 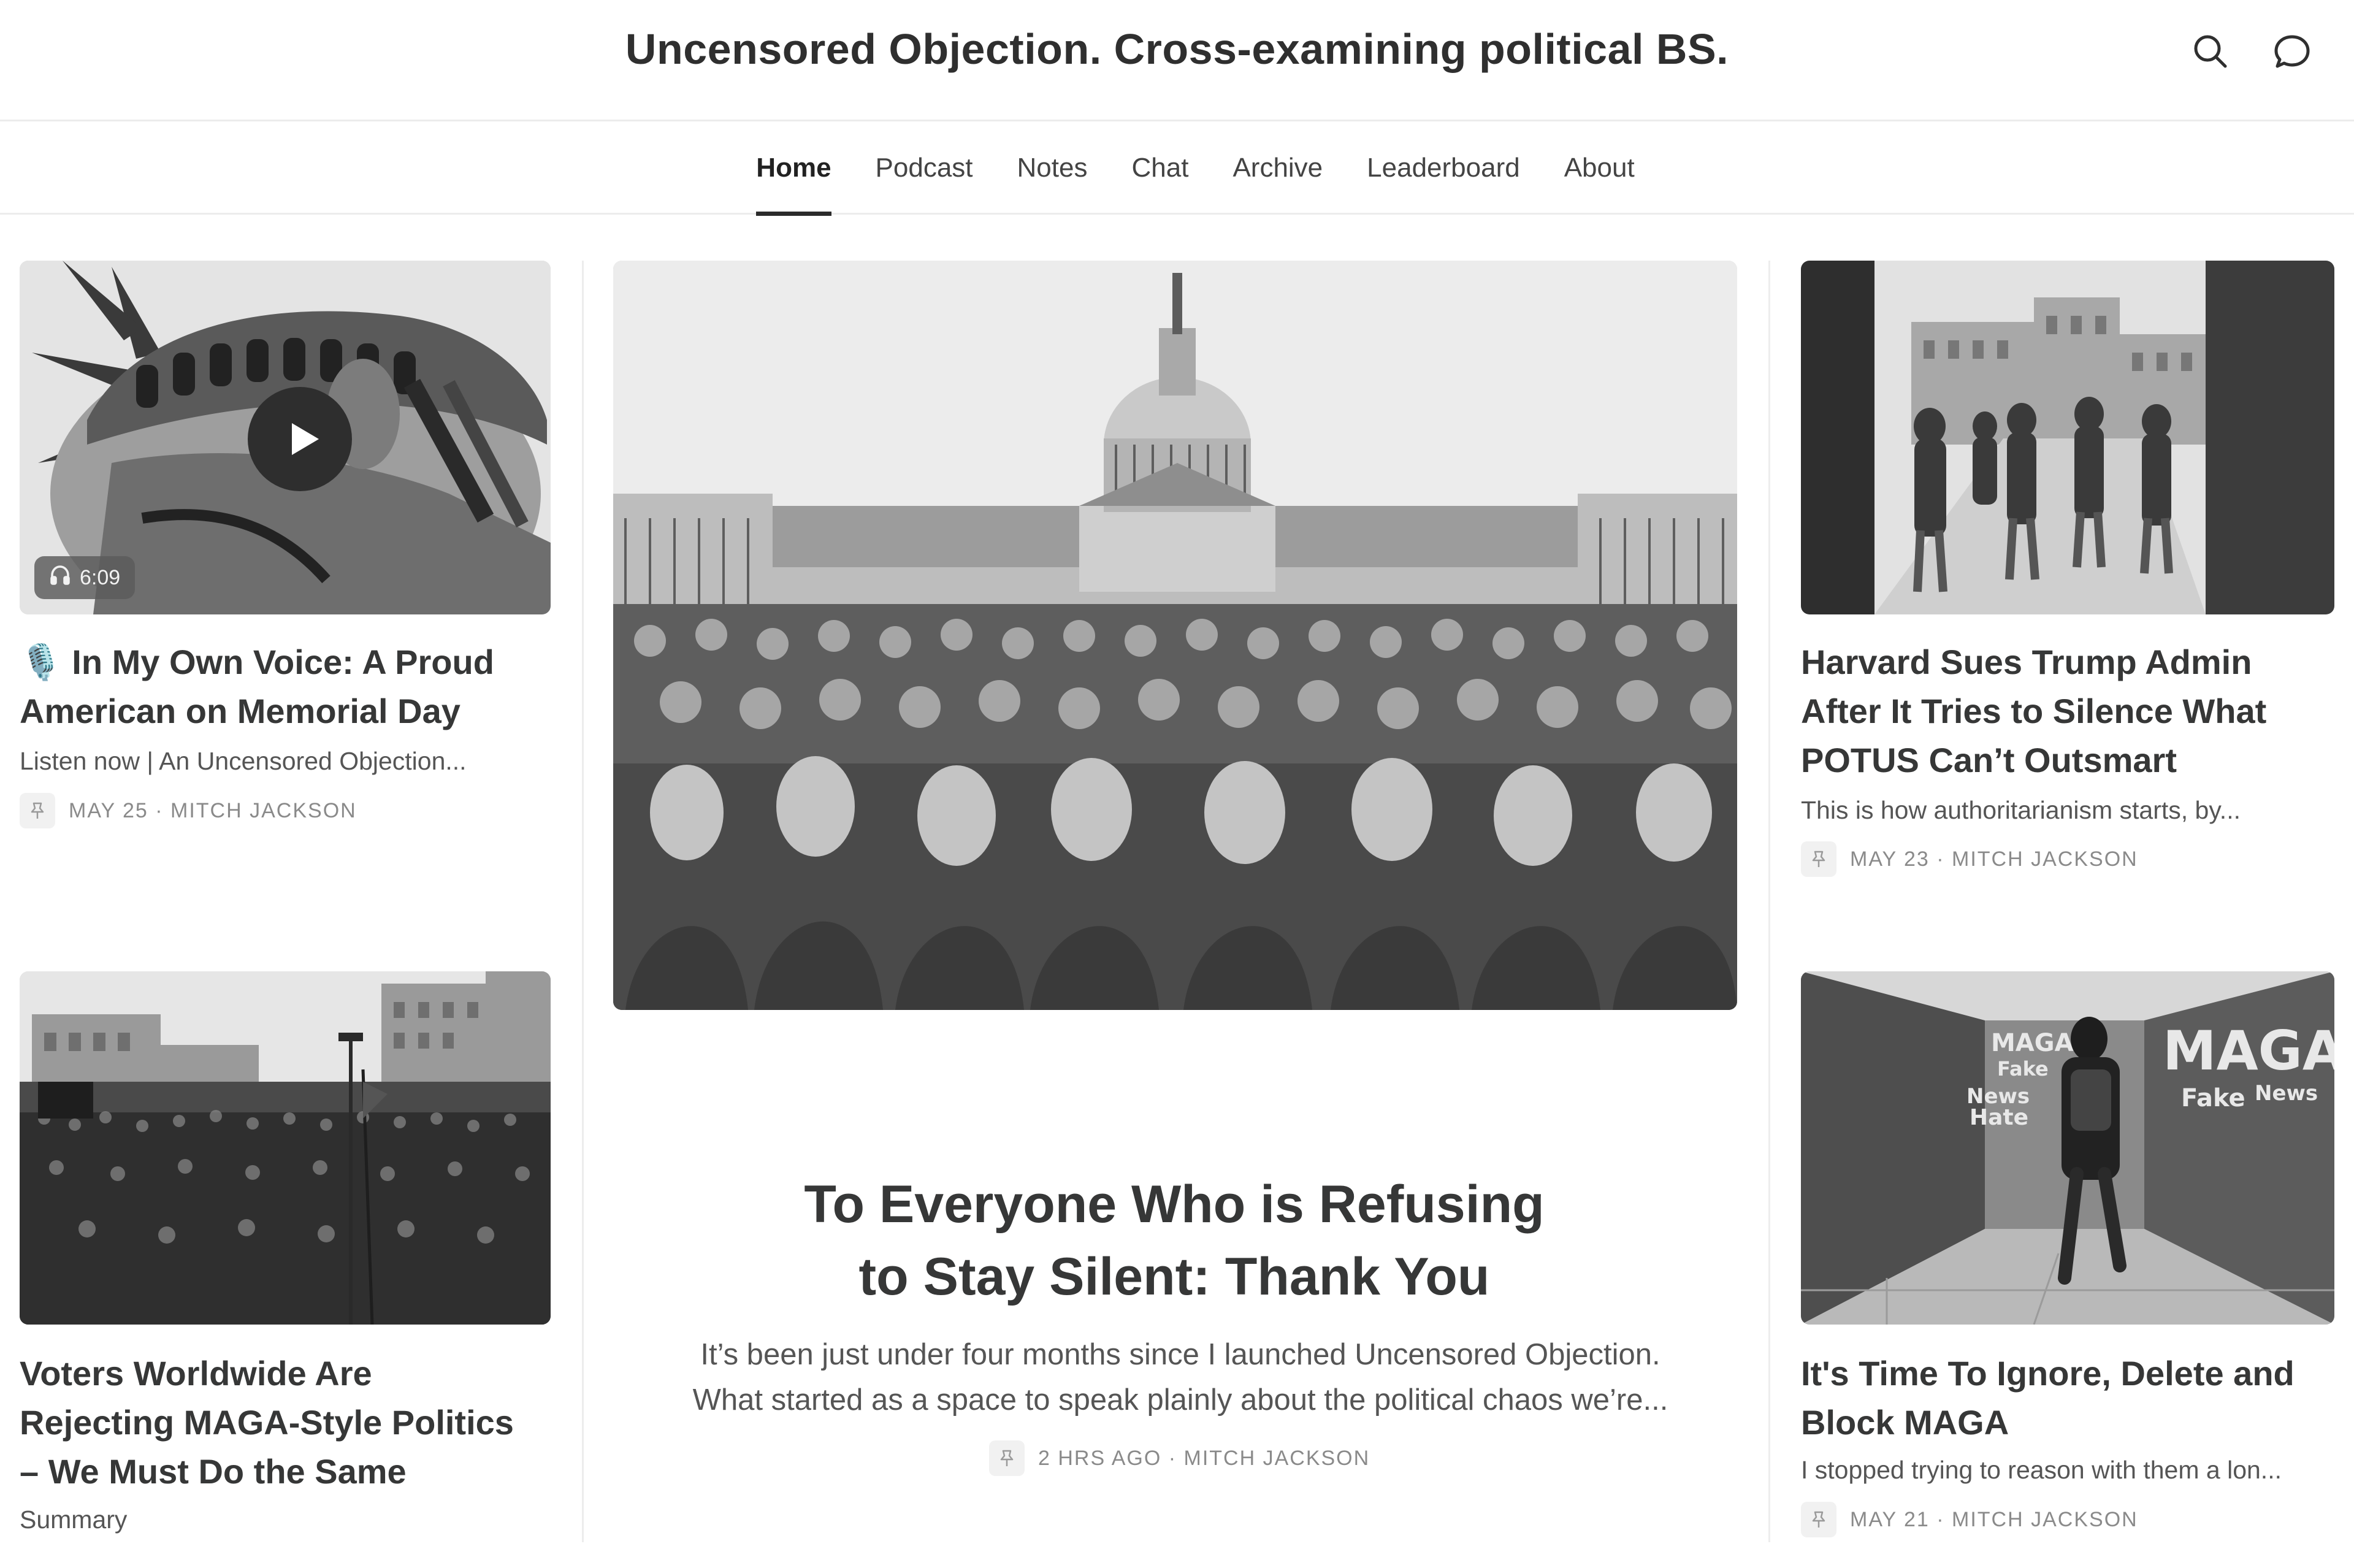 I want to click on graffiti-text: Hate, so click(x=1999, y=1117).